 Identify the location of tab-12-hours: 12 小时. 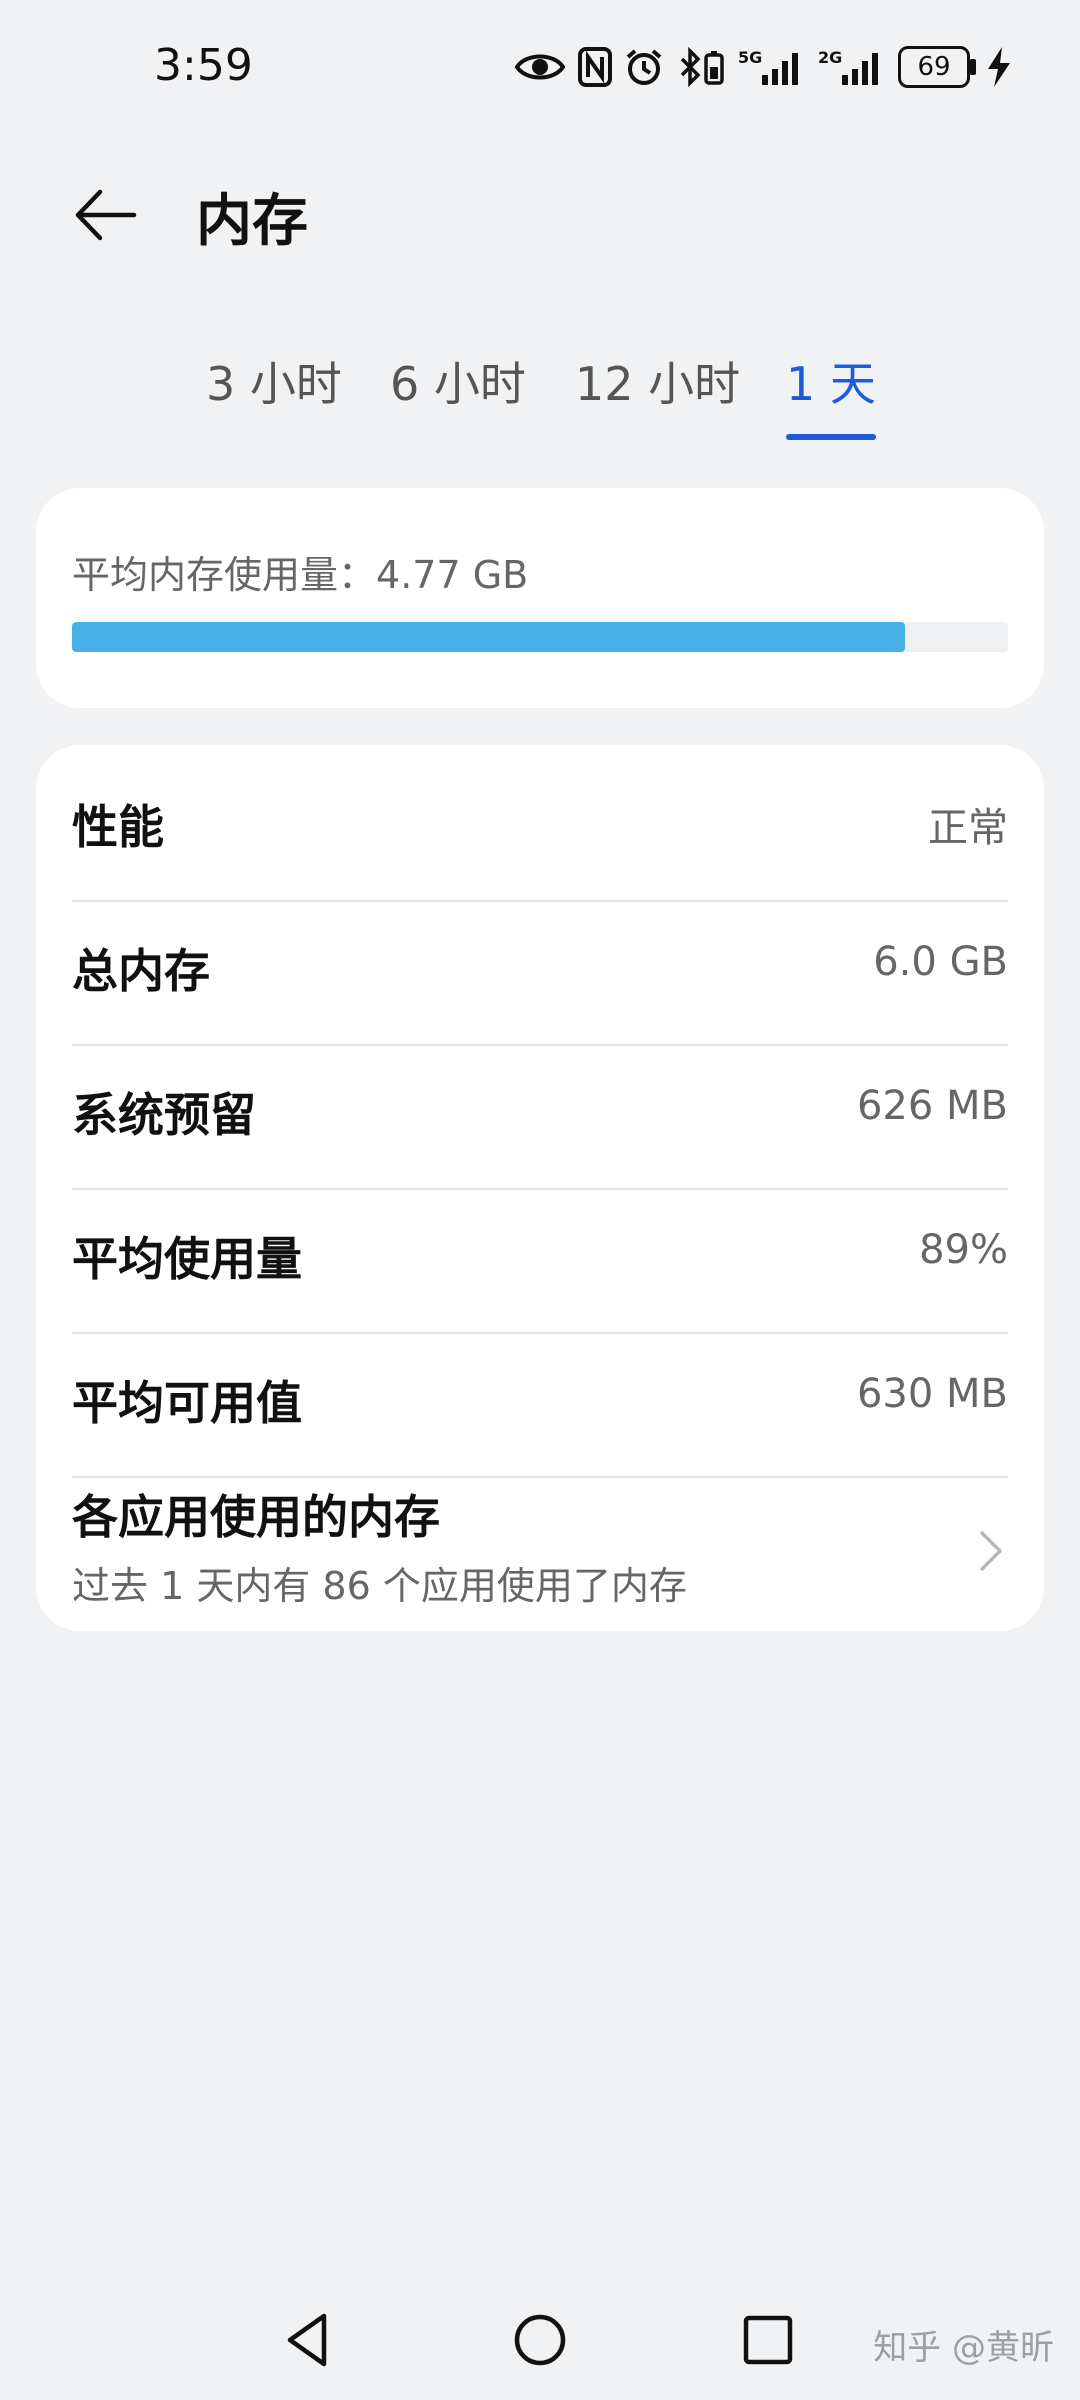
(657, 381).